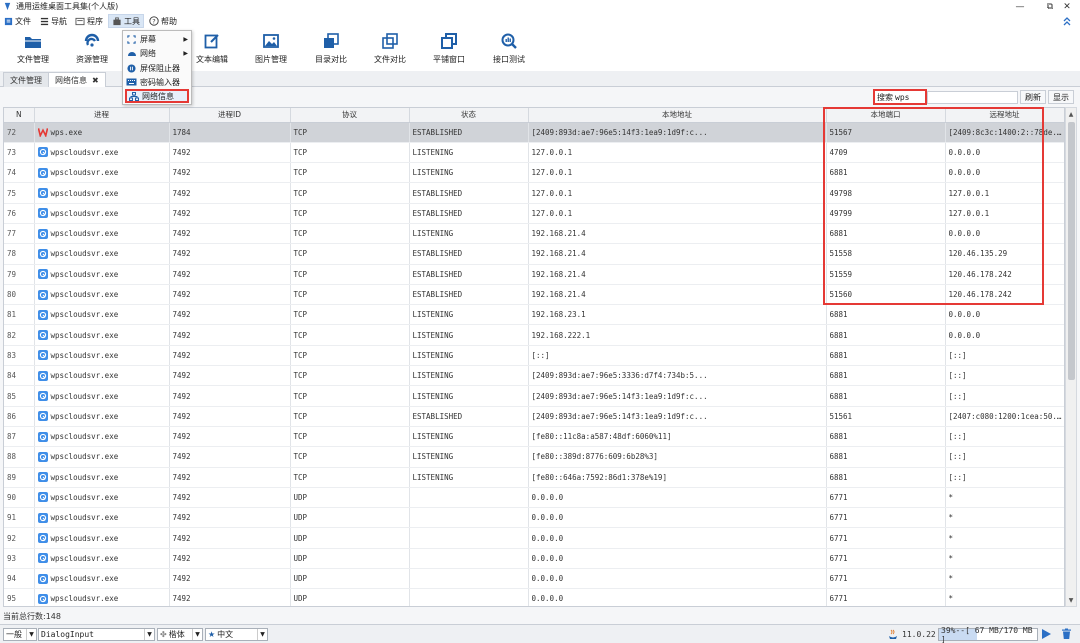 The image size is (1080, 643). Describe the element at coordinates (157, 68) in the screenshot. I see `menu-item-screensaver-blocker: 屏保阻止器` at that location.